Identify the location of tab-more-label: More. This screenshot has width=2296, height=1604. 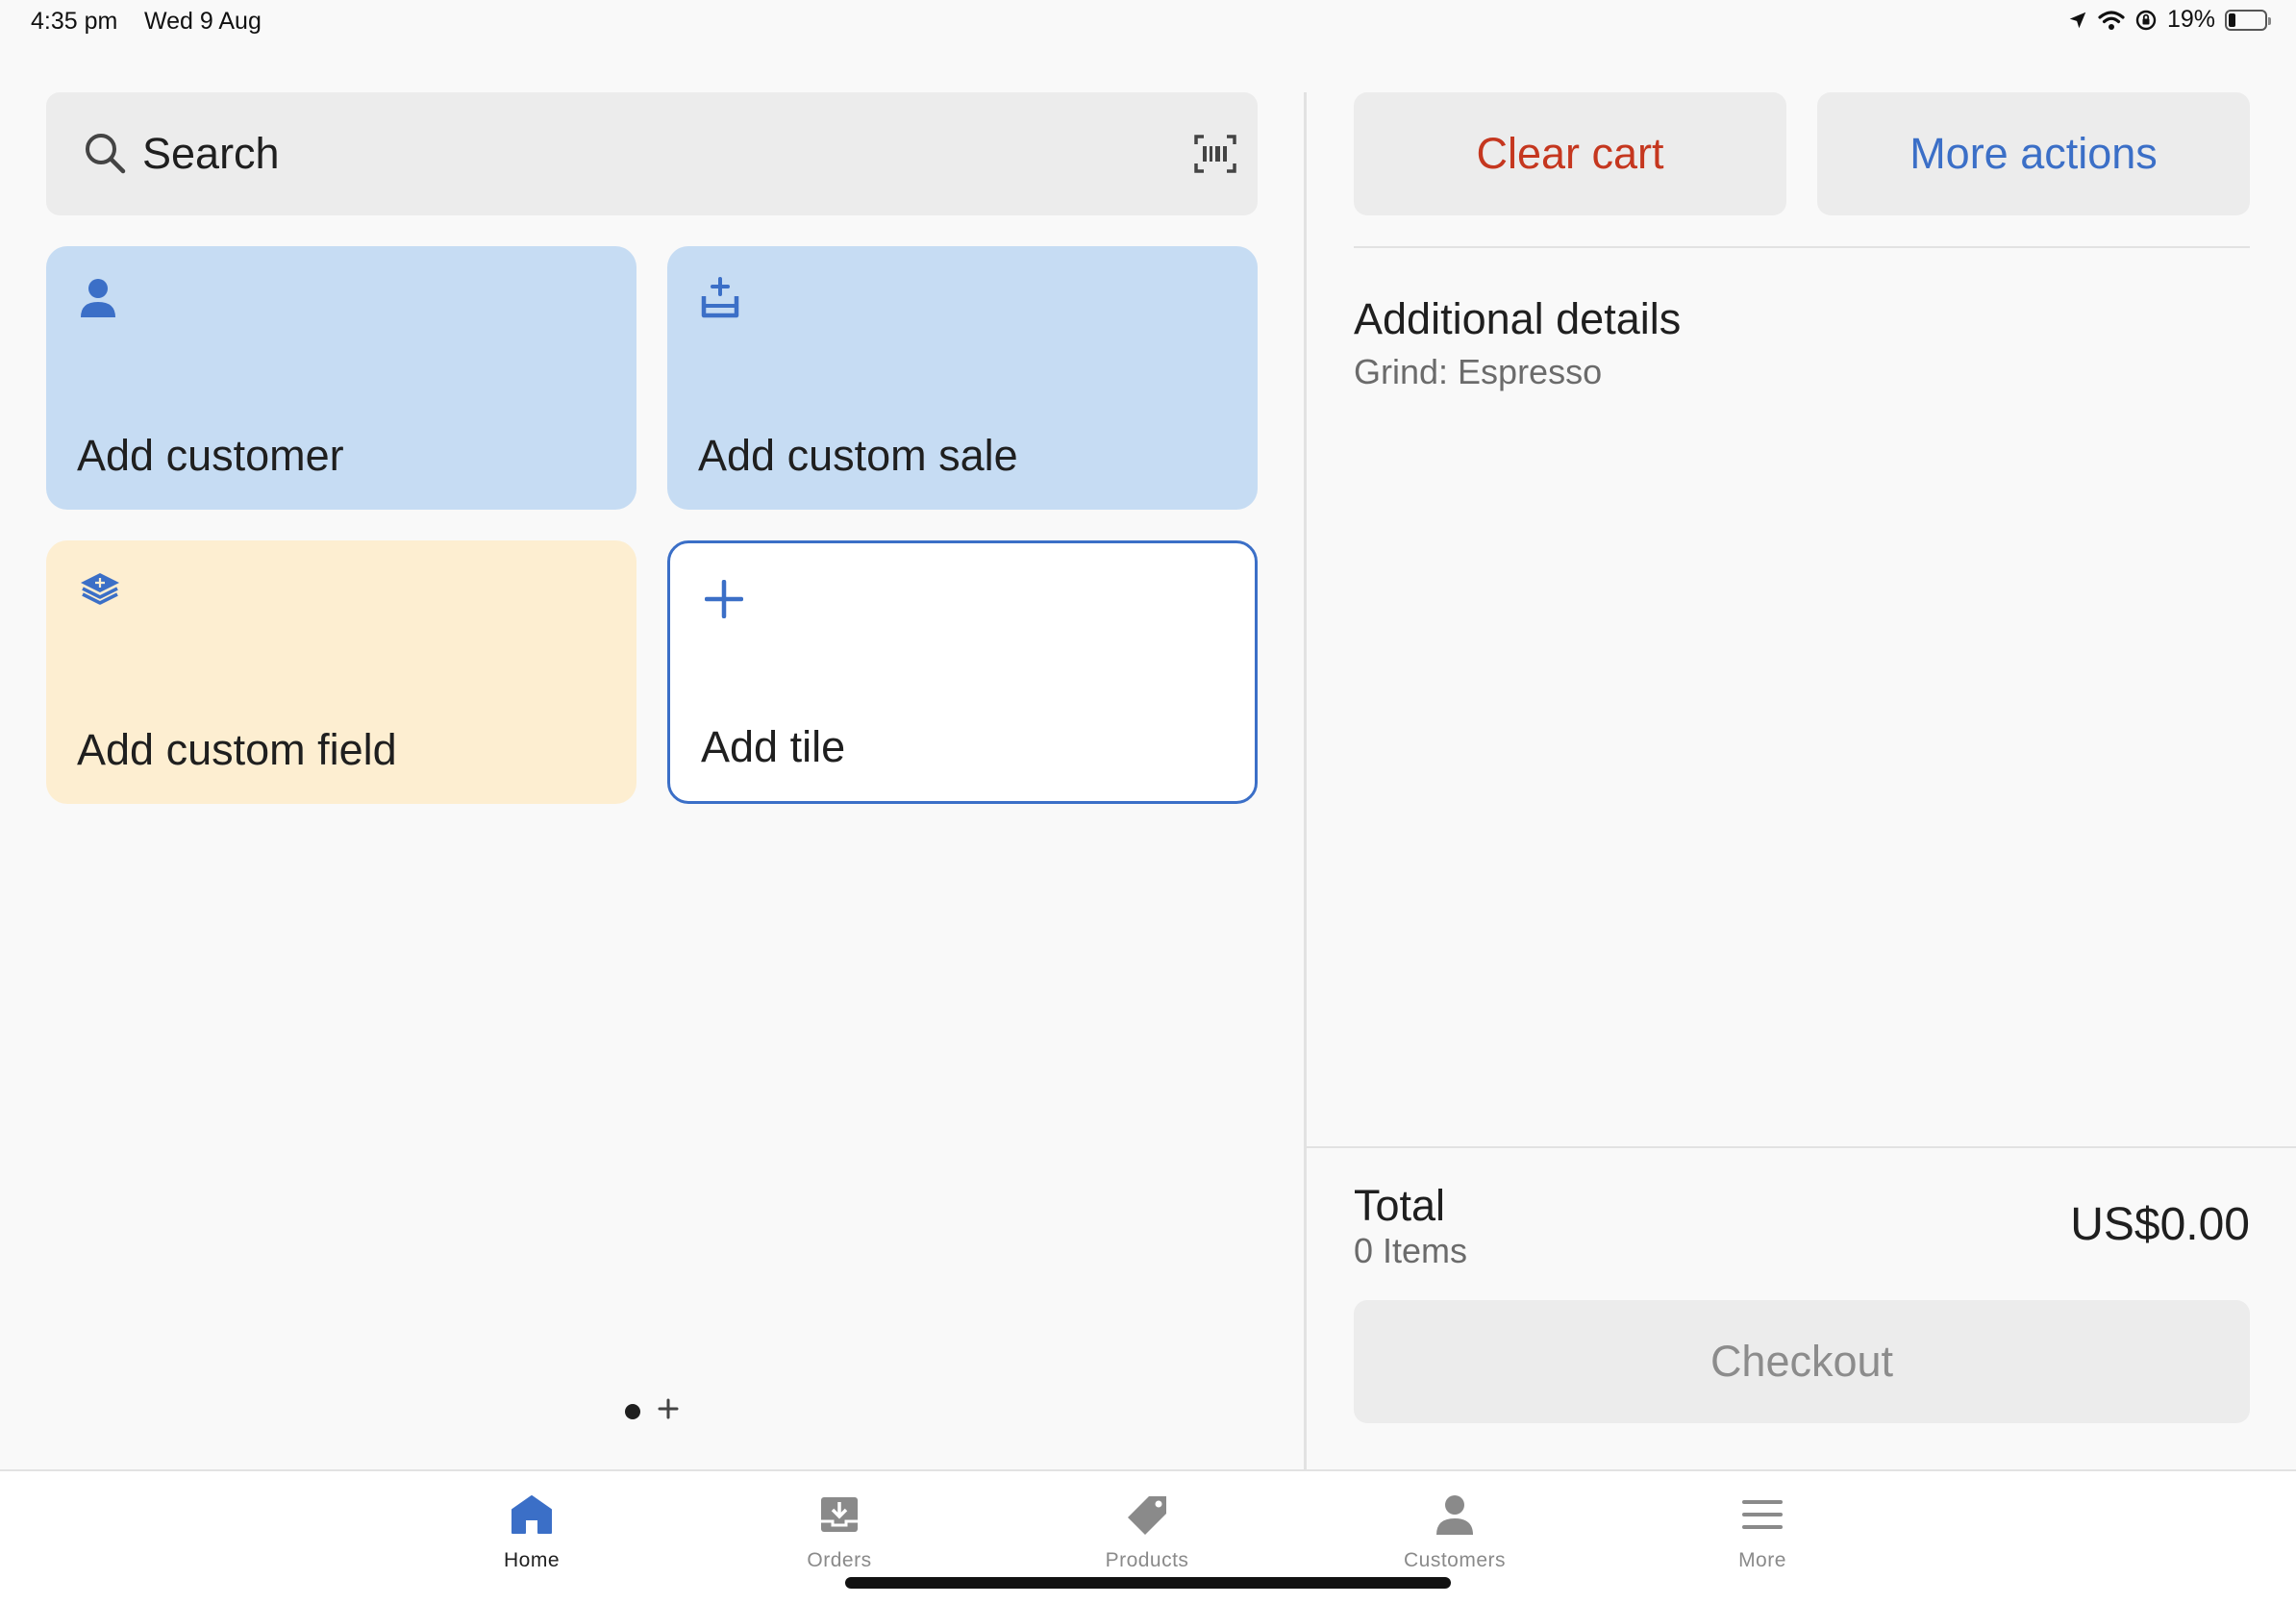
(1762, 1560).